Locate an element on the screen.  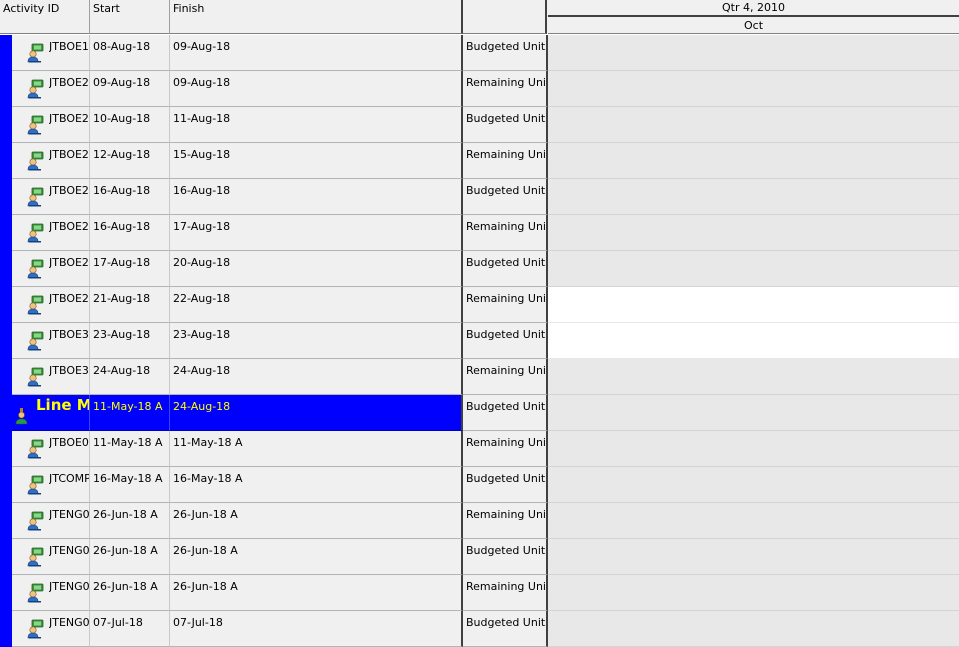
finish-date-cell: 15-Aug-18 is located at coordinates (316, 161).